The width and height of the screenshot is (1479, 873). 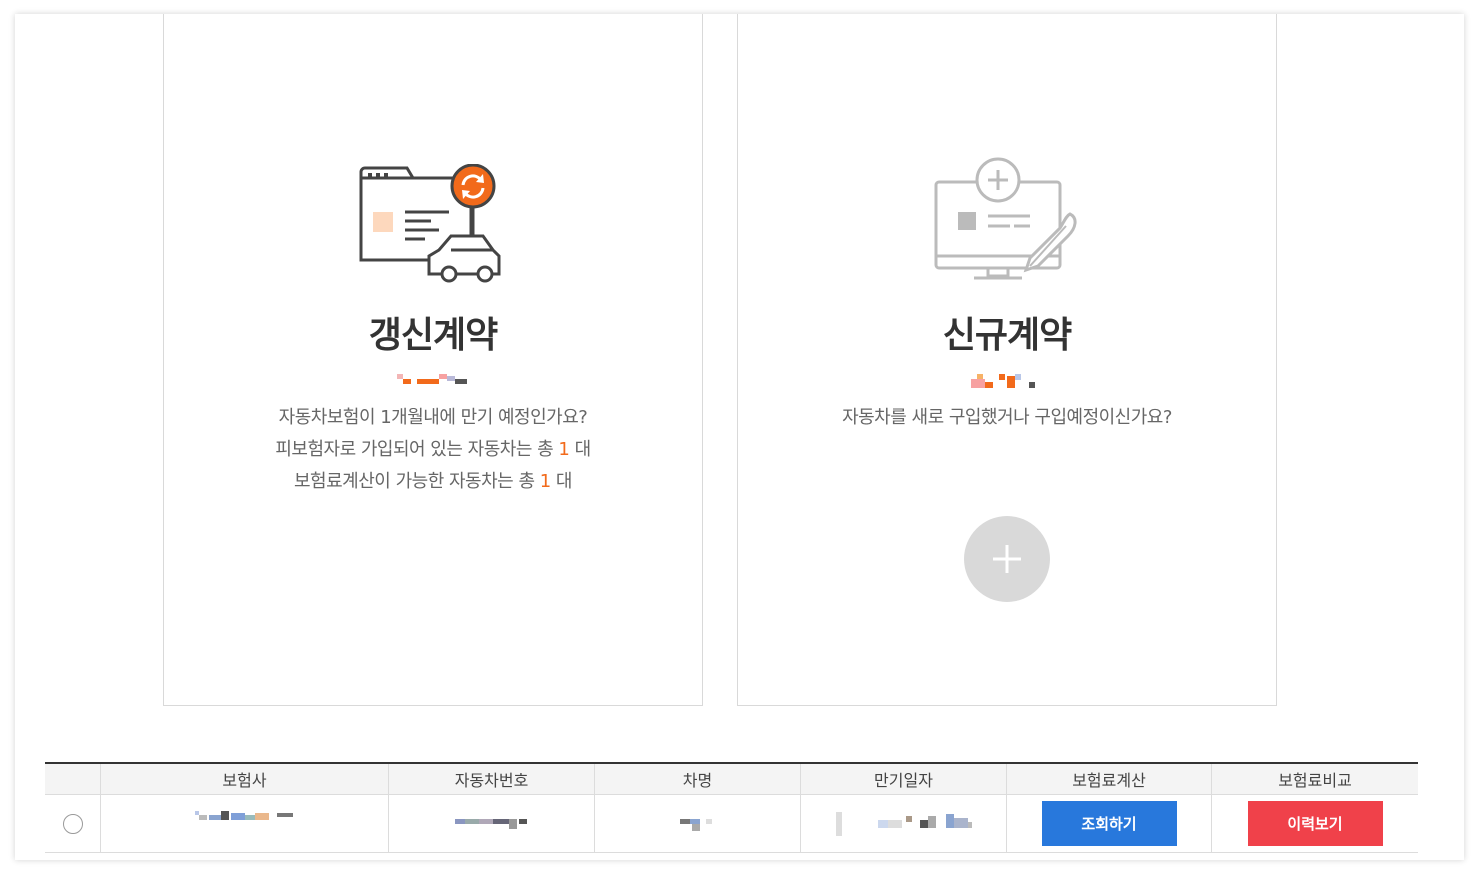 I want to click on car-number-cell, so click(x=491, y=823).